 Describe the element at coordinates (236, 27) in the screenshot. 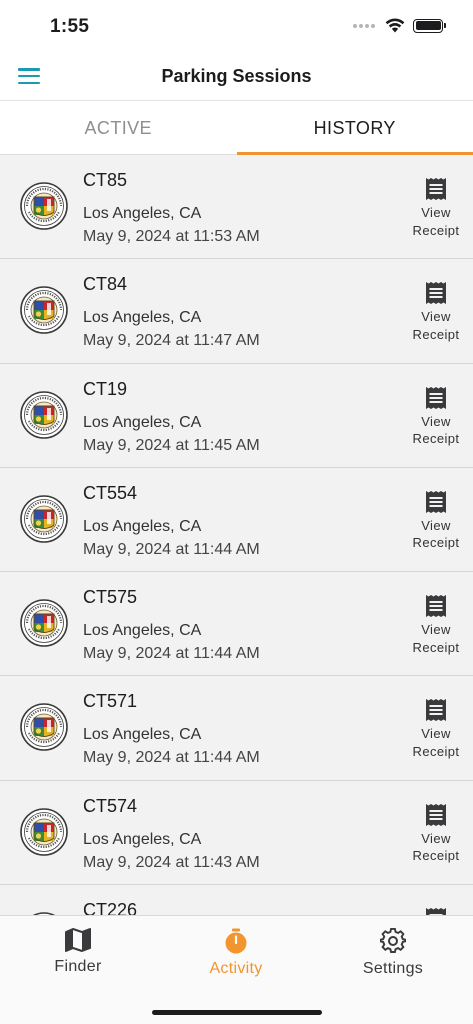

I see `status-bar: 1:55` at that location.